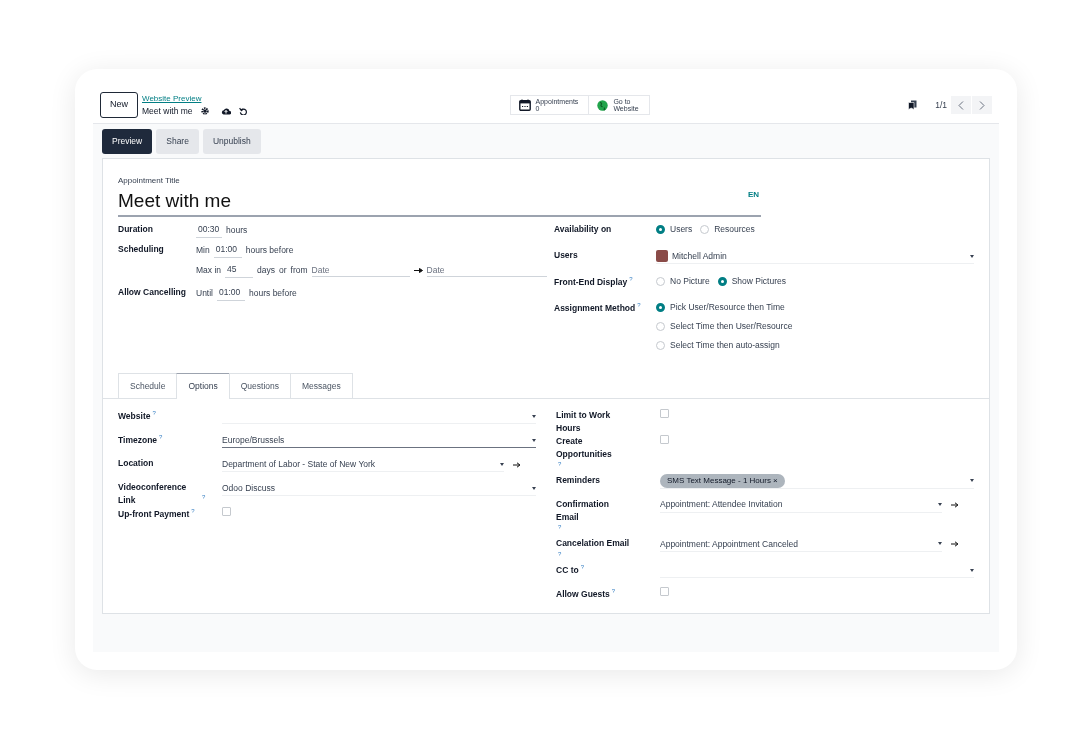  Describe the element at coordinates (119, 105) in the screenshot. I see `new-button: New` at that location.